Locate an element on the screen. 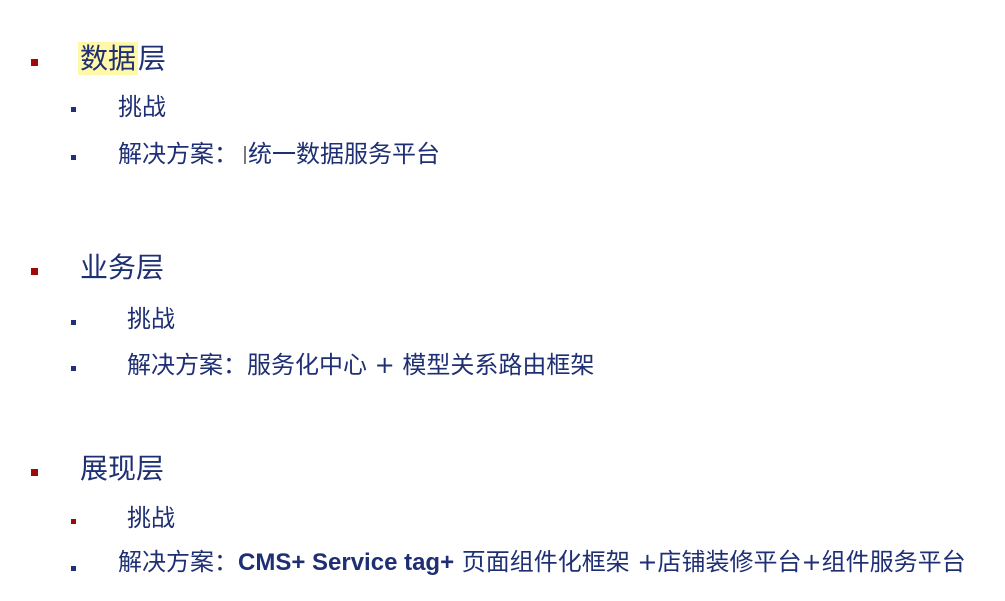 This screenshot has height=601, width=1005. section-title-data-layer: 数据层 is located at coordinates (122, 58).